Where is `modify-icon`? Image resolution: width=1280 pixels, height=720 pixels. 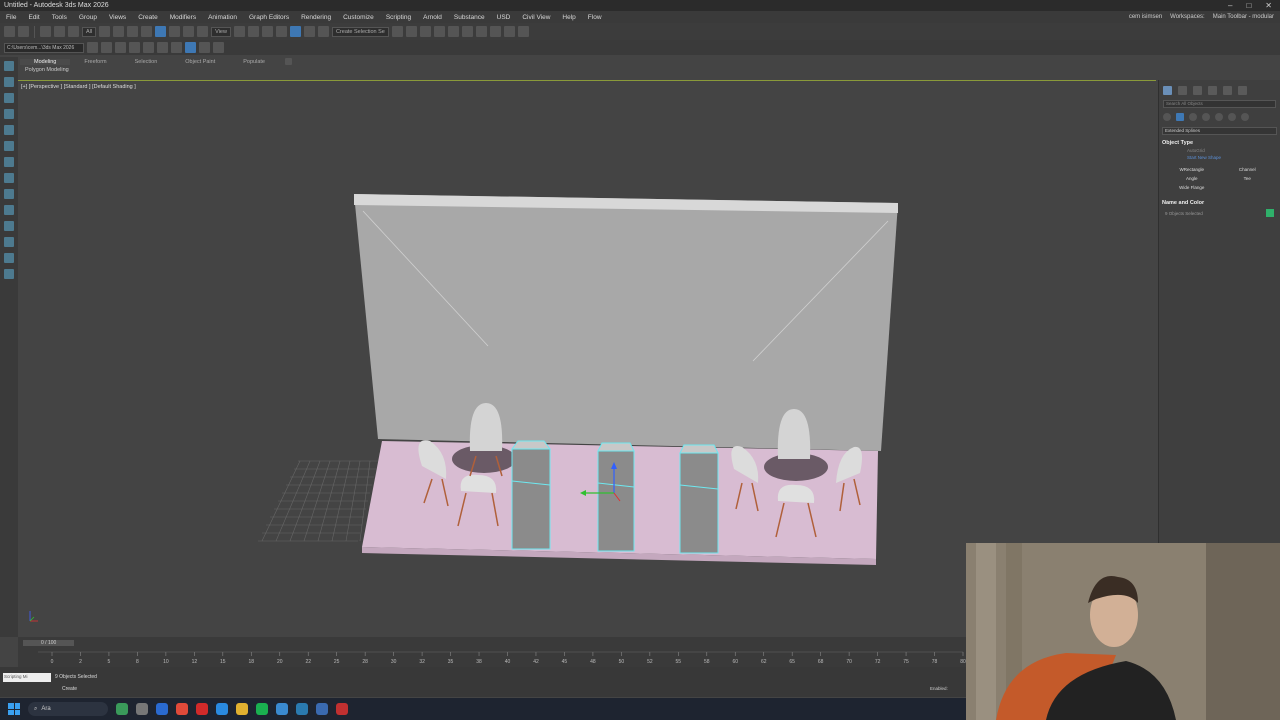 modify-icon is located at coordinates (9, 82).